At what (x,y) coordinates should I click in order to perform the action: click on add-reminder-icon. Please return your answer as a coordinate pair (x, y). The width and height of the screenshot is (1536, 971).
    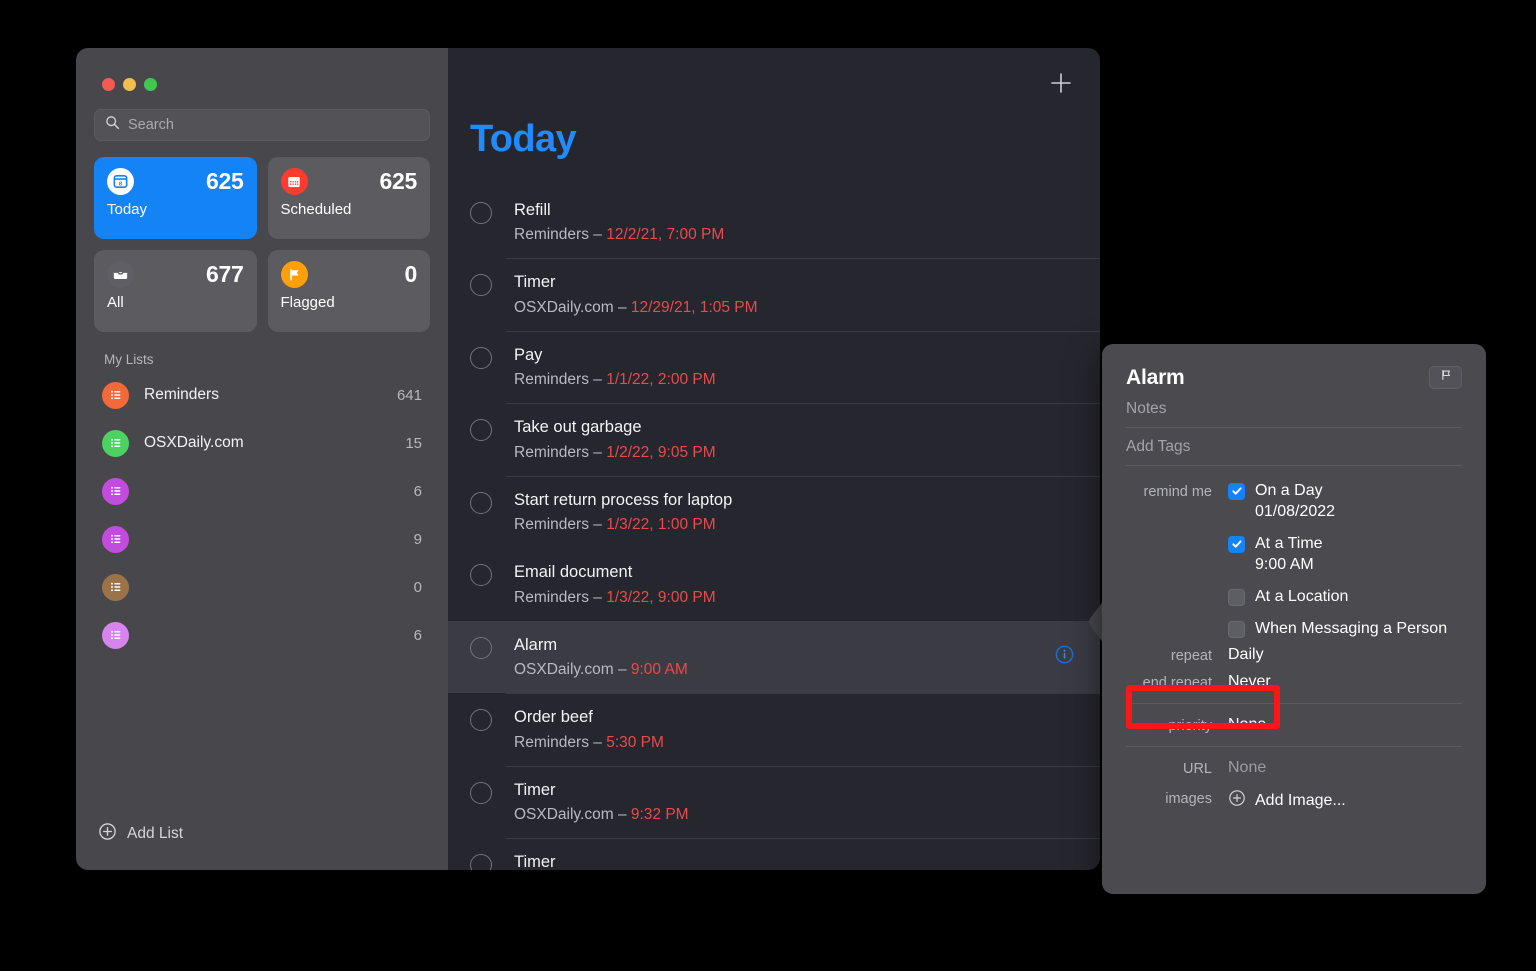
    Looking at the image, I should click on (1061, 83).